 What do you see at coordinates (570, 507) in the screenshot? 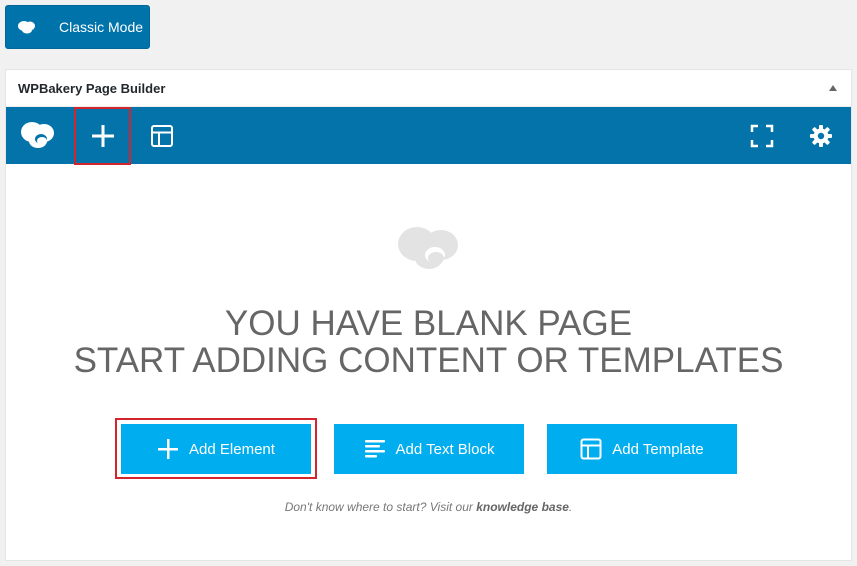
I see `hint-suffix: .` at bounding box center [570, 507].